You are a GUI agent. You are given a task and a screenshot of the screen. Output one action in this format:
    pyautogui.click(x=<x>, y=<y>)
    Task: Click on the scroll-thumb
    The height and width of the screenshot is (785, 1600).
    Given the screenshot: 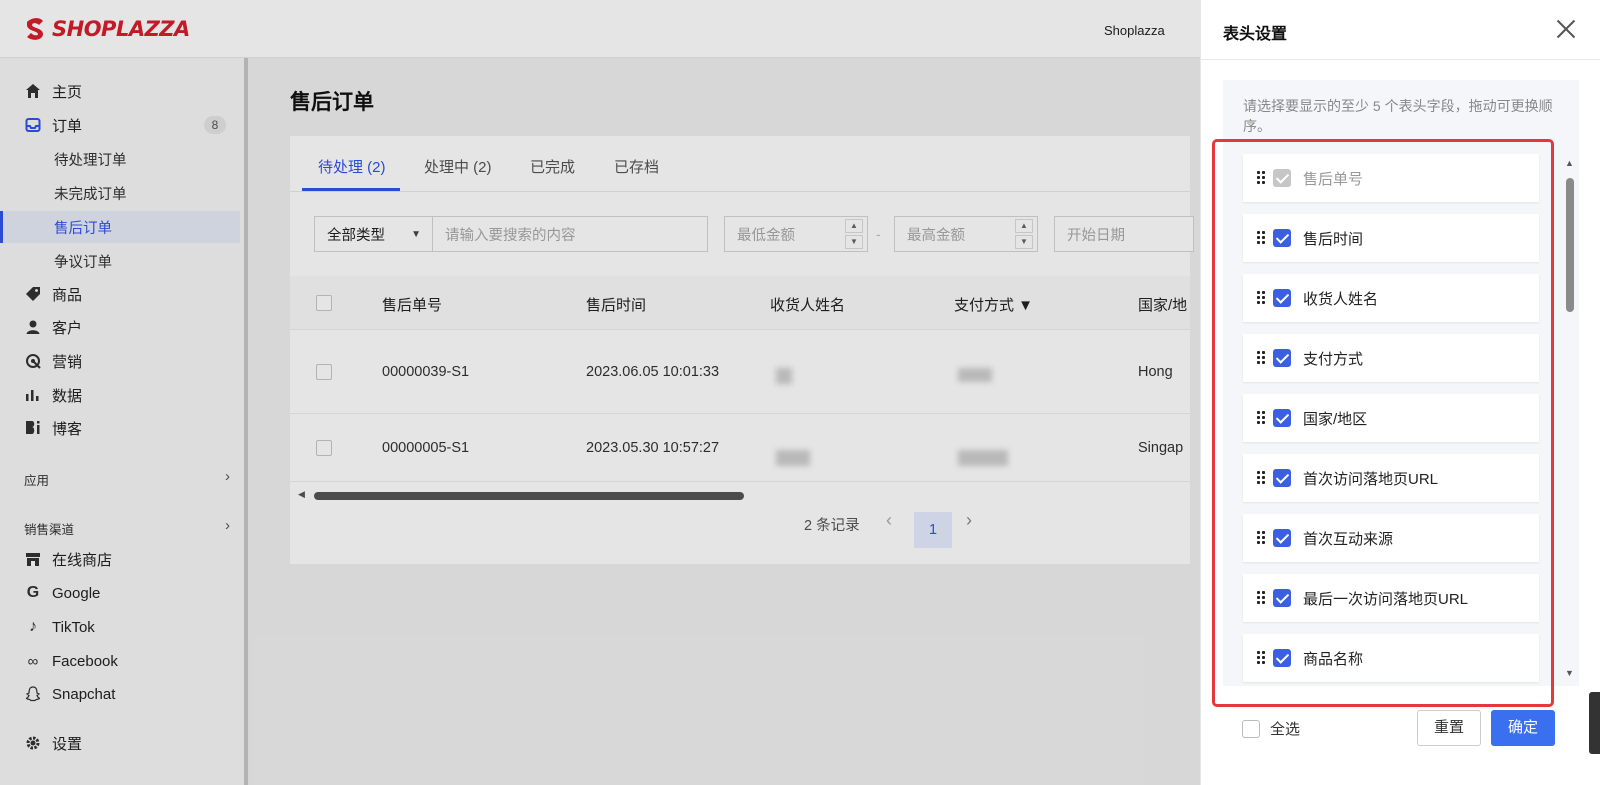 What is the action you would take?
    pyautogui.click(x=1570, y=245)
    